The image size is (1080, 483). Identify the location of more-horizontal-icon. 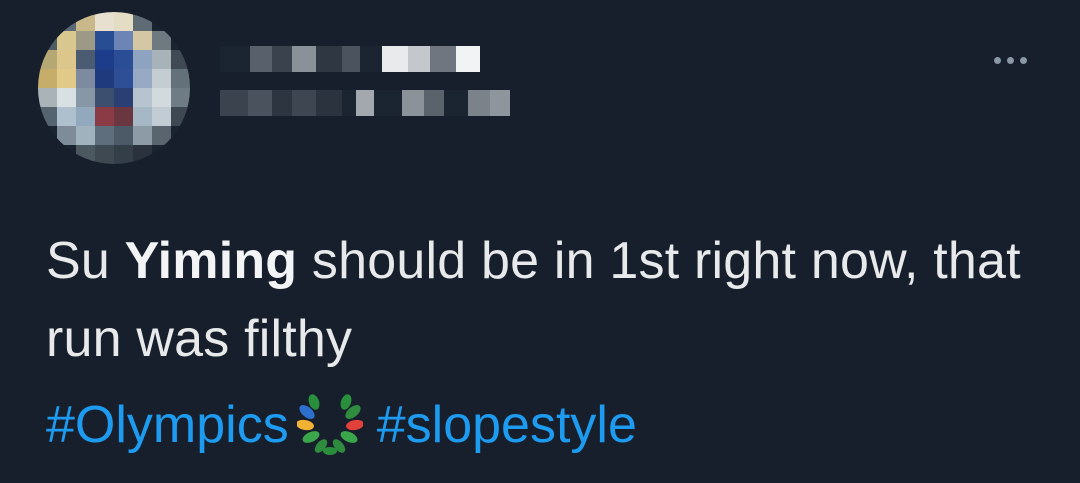
(997, 60).